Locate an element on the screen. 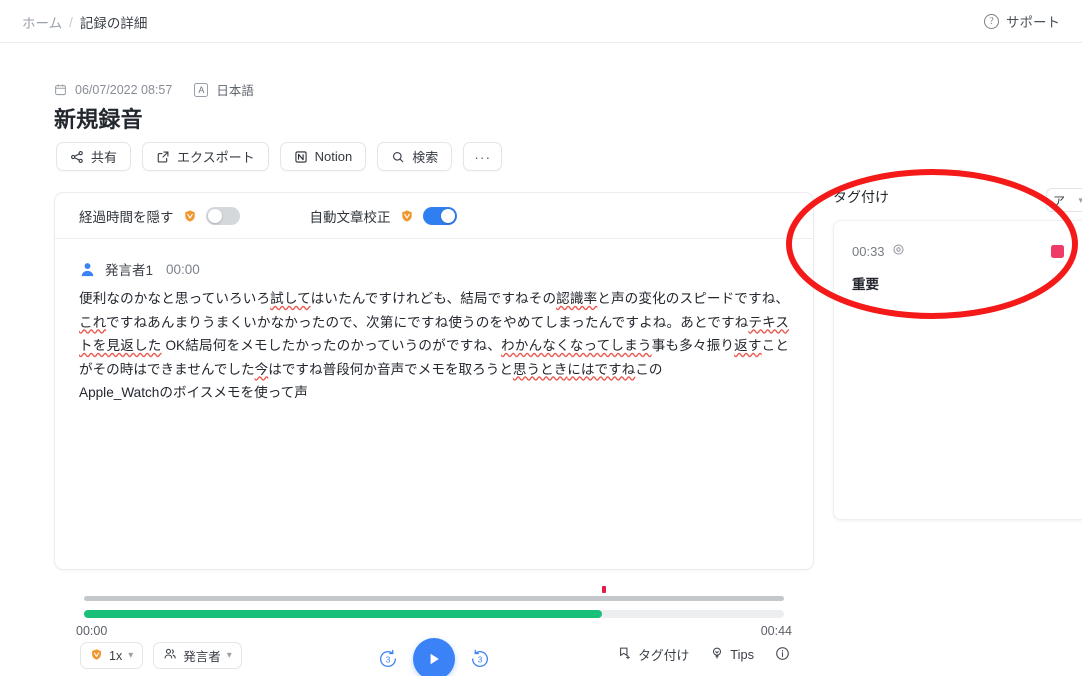 This screenshot has width=1082, height=676. transcript-seg: この is located at coordinates (649, 369).